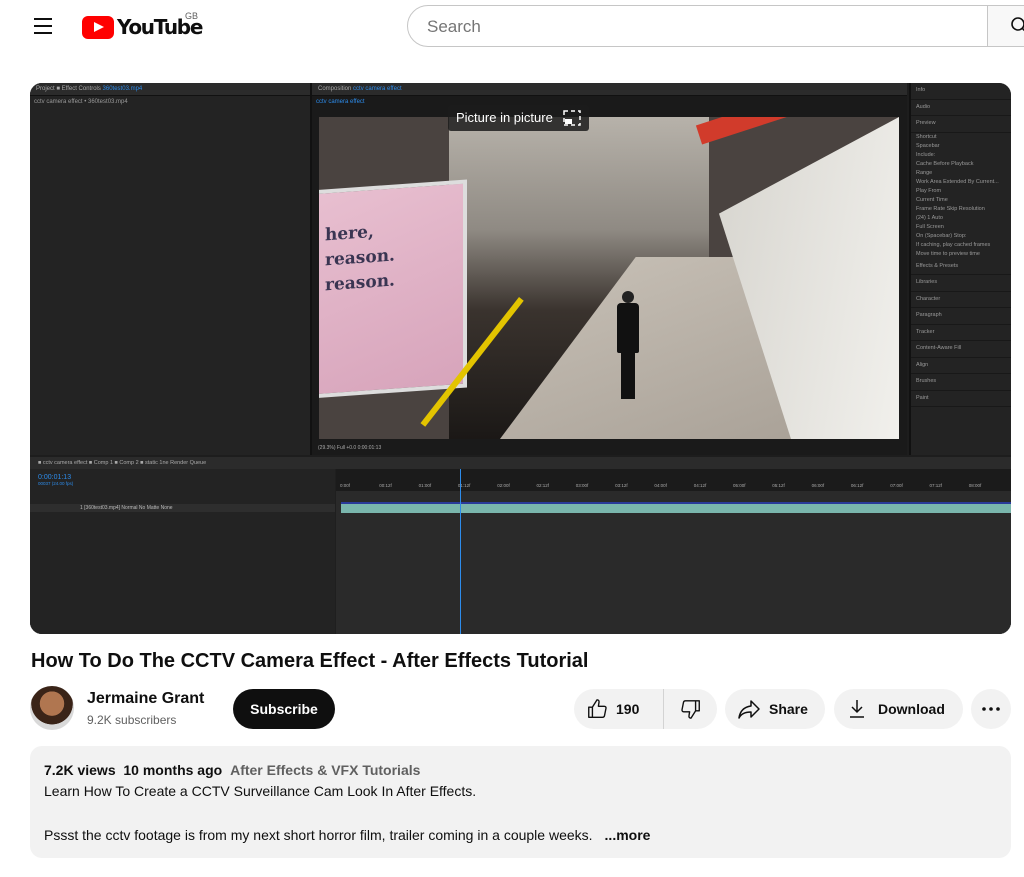  What do you see at coordinates (145, 699) in the screenshot?
I see `channel-name: Jermaine Grant` at bounding box center [145, 699].